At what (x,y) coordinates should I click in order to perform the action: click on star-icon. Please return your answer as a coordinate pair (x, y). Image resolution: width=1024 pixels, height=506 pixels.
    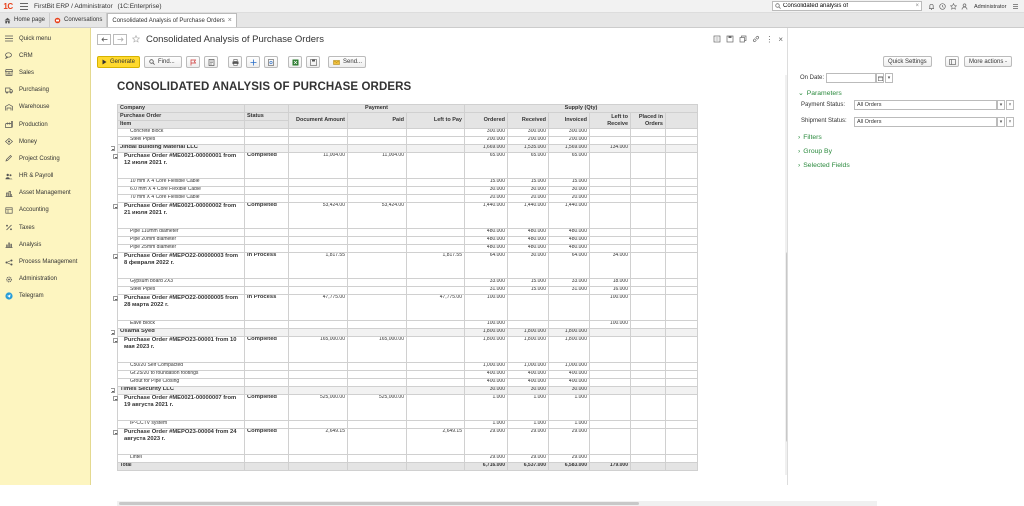
    Looking at the image, I should click on (953, 6).